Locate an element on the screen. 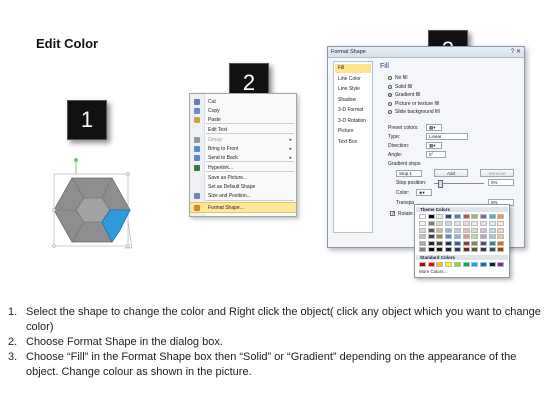 This screenshot has width=560, height=420. fill-option: Picture or texture fill is located at coordinates (413, 104).